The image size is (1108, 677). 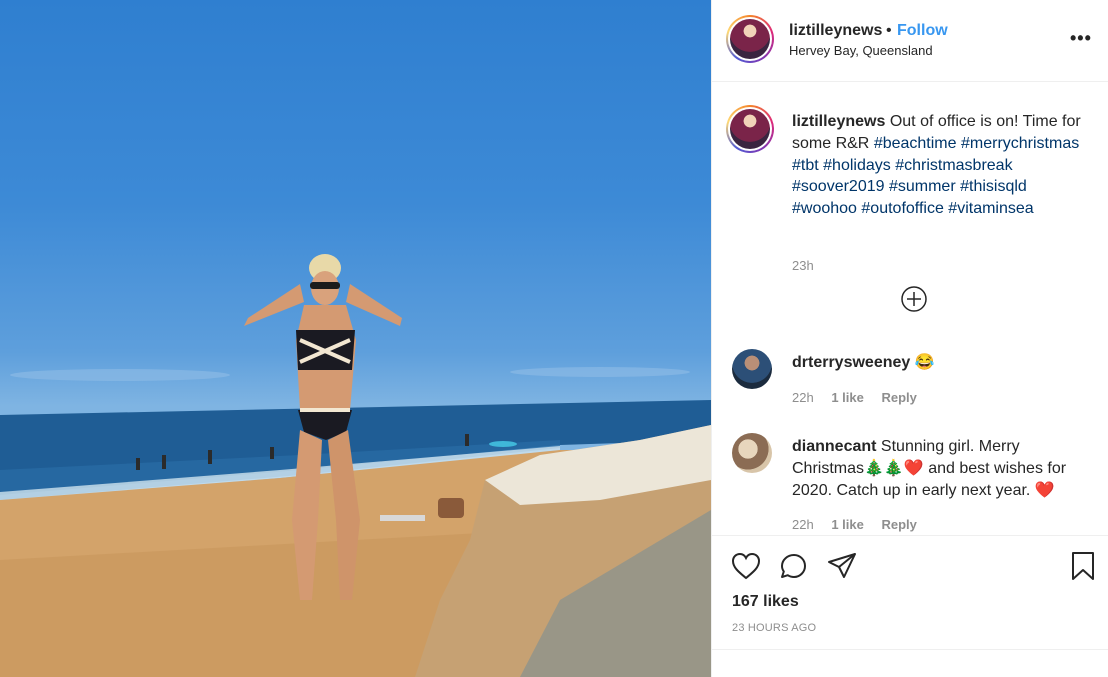 I want to click on caption-author-avatar, so click(x=750, y=129).